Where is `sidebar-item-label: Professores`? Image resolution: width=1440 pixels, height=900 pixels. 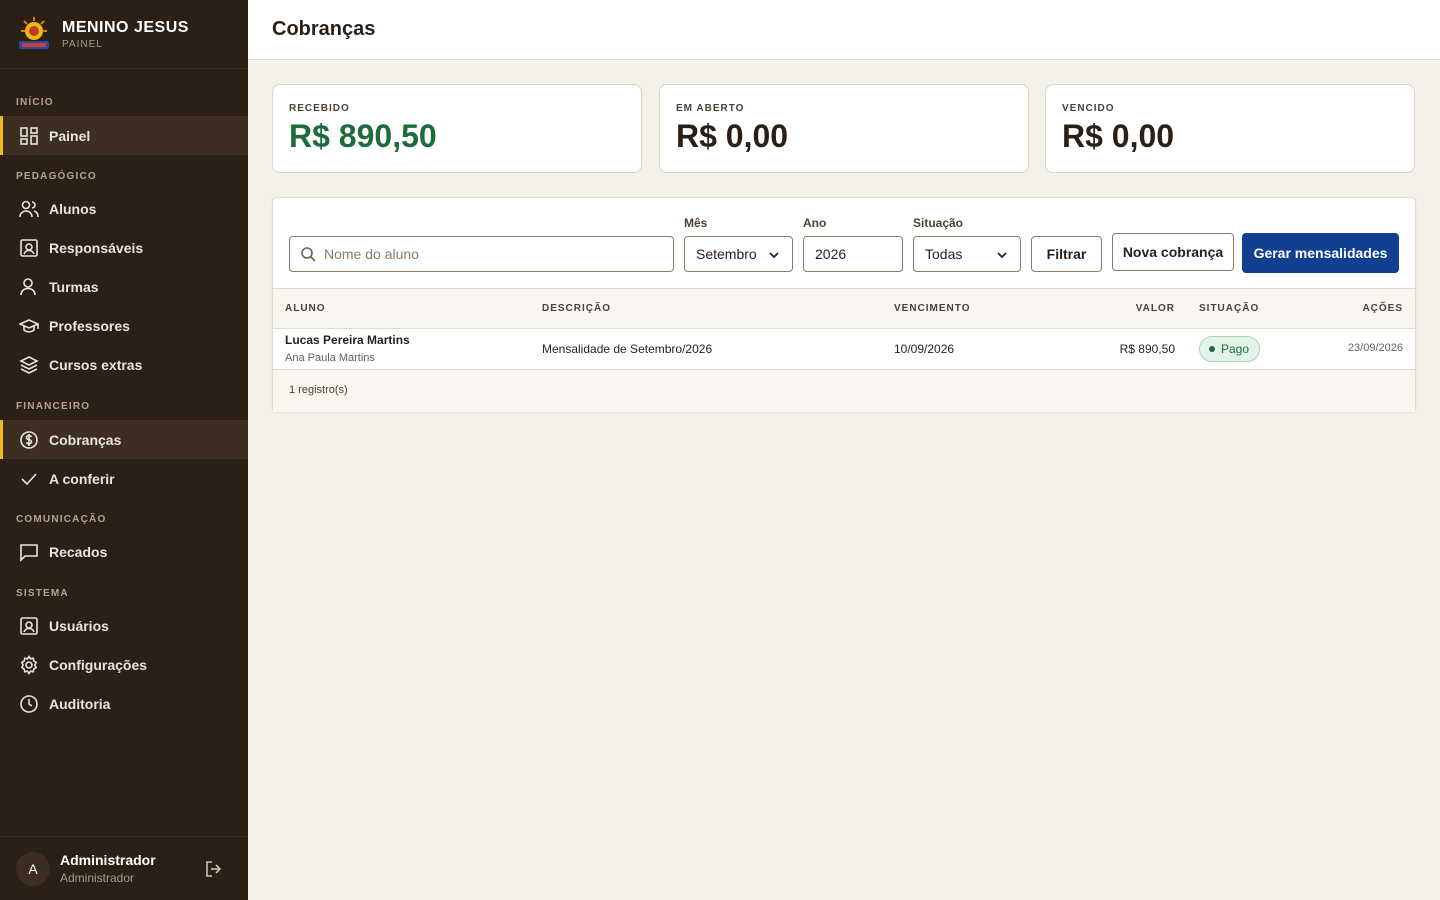
sidebar-item-label: Professores is located at coordinates (89, 325).